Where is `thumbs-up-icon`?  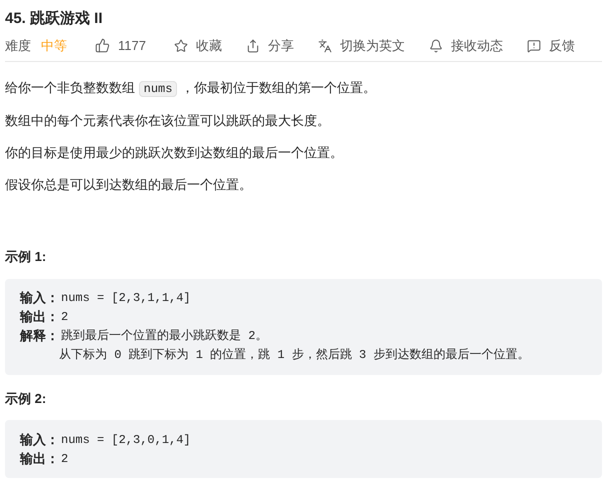 thumbs-up-icon is located at coordinates (102, 45).